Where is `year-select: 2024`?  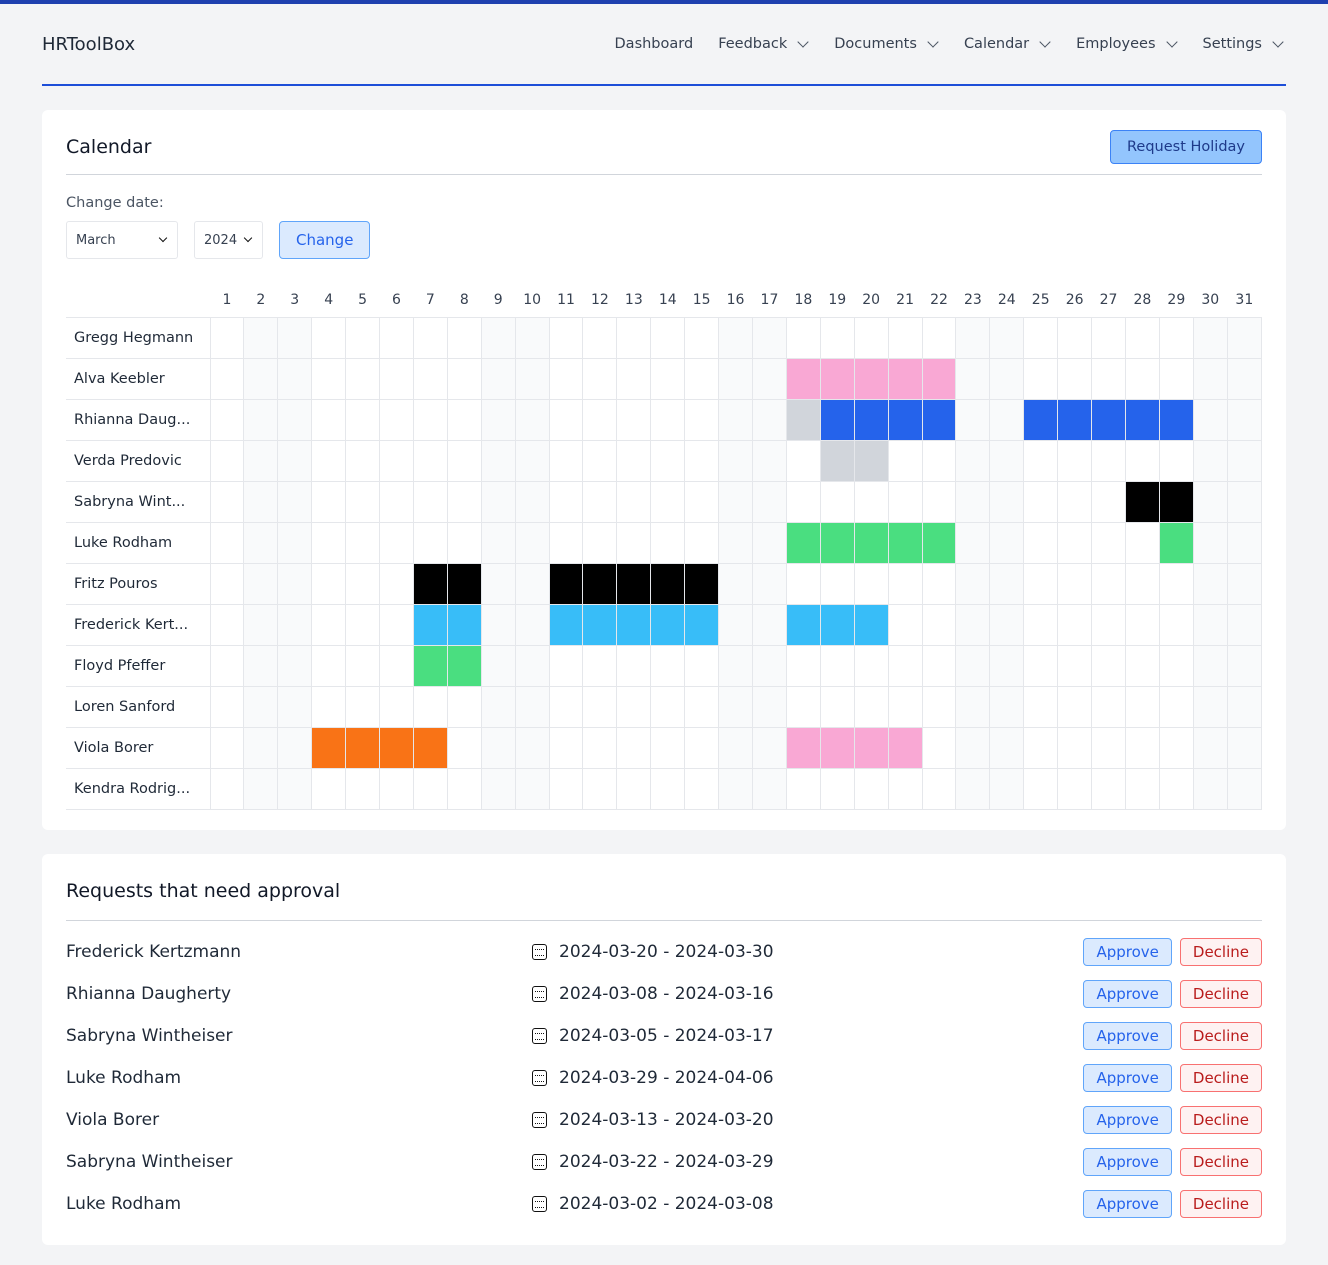
year-select: 2024 is located at coordinates (228, 240).